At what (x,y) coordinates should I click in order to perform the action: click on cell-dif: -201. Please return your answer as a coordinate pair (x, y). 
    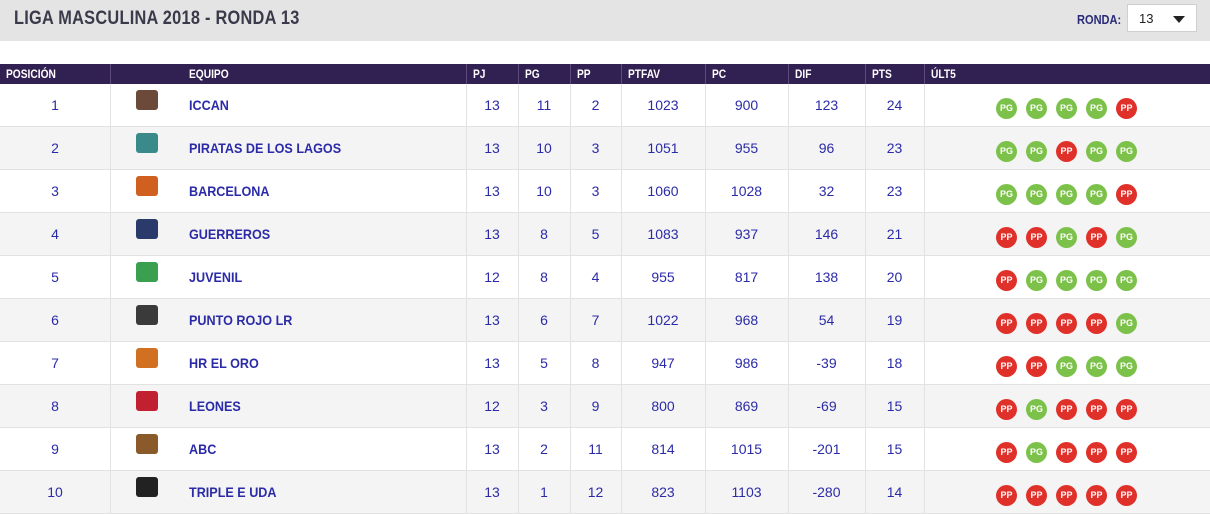
    Looking at the image, I should click on (826, 449).